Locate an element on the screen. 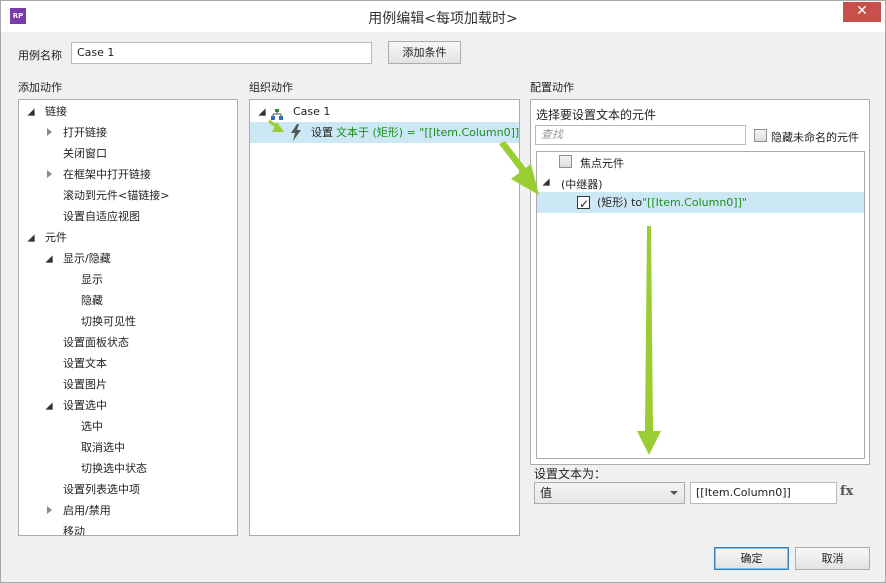 The width and height of the screenshot is (886, 583). tree-item: 链接 is located at coordinates (119, 111).